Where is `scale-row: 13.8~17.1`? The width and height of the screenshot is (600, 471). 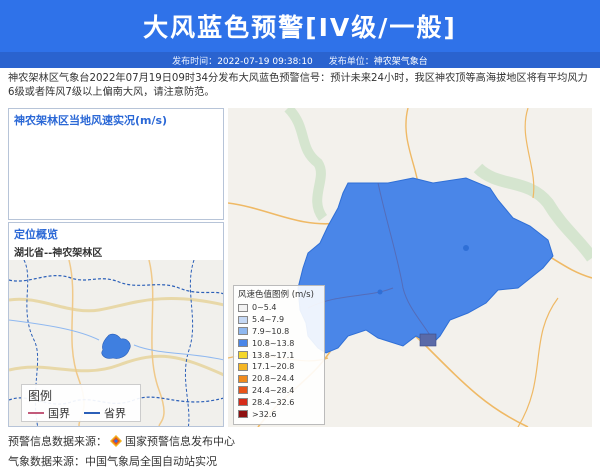 scale-row: 13.8~17.1 is located at coordinates (279, 355).